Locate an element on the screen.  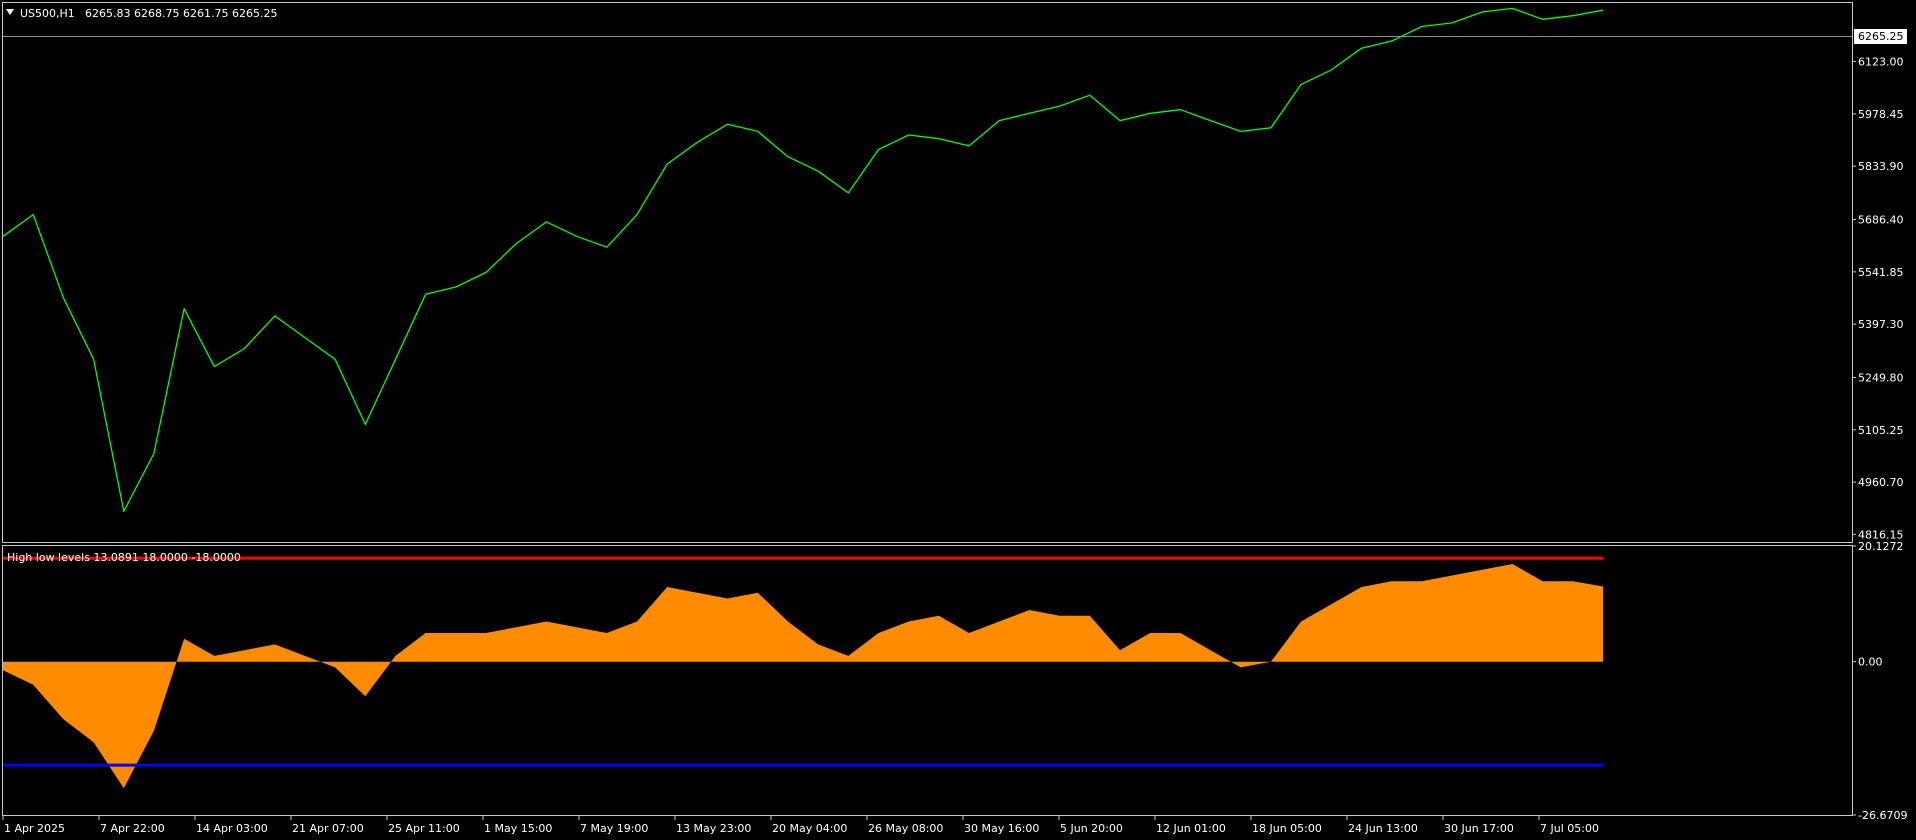
time-axis-tick-label: 1 May 15:00 is located at coordinates (518, 828).